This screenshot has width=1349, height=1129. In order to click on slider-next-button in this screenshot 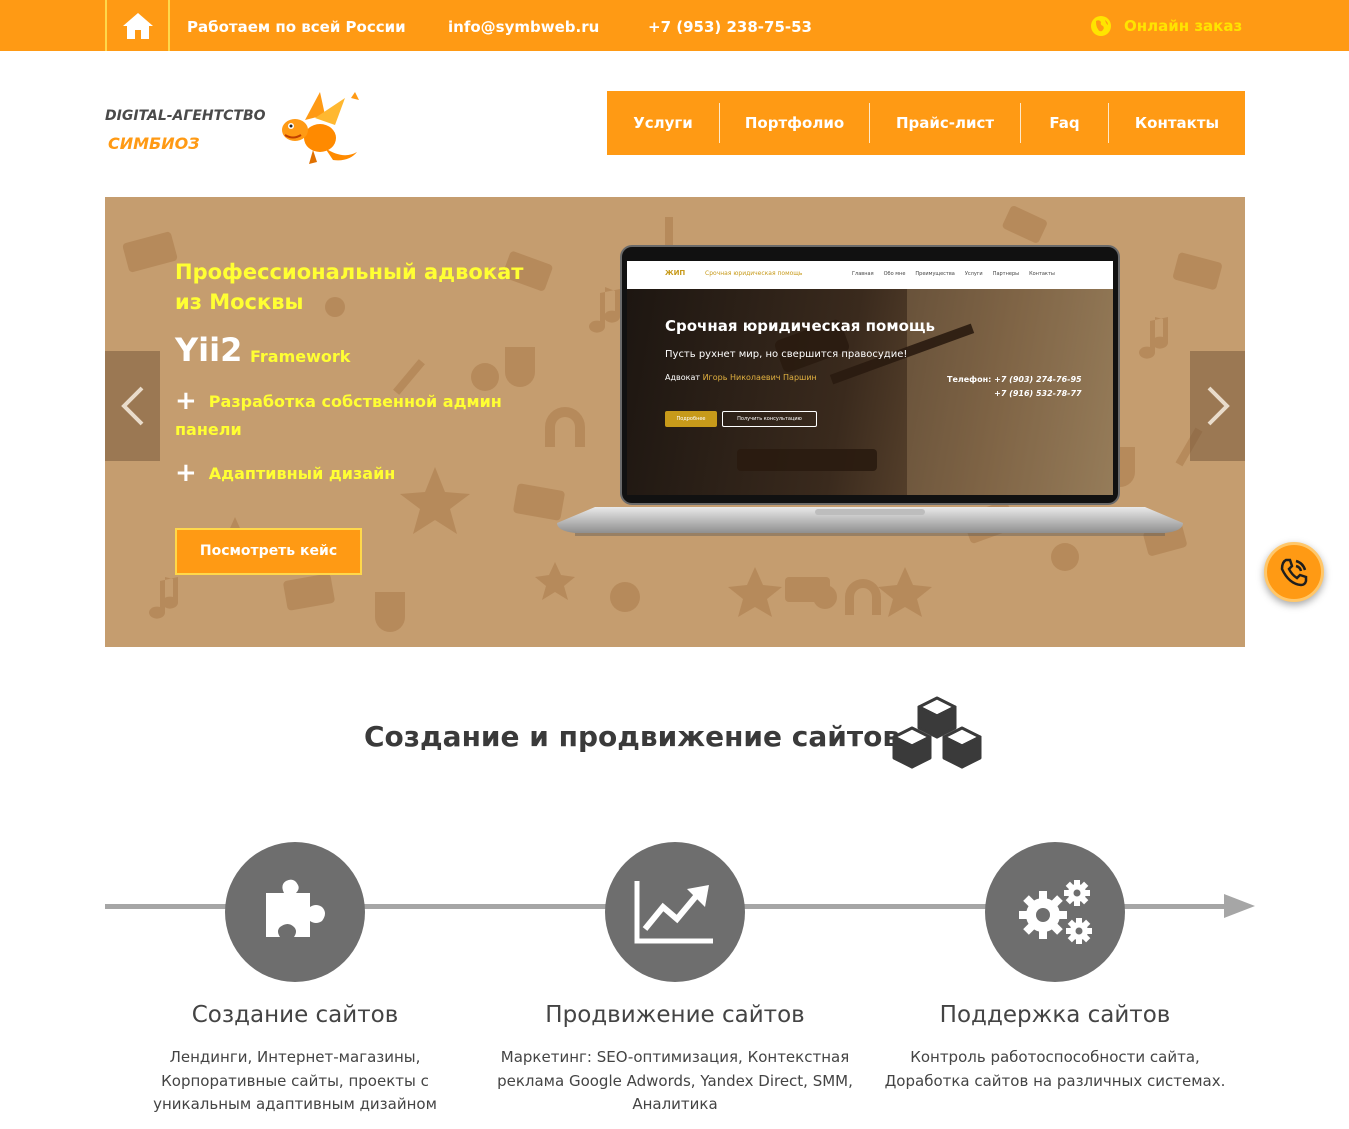, I will do `click(1217, 406)`.